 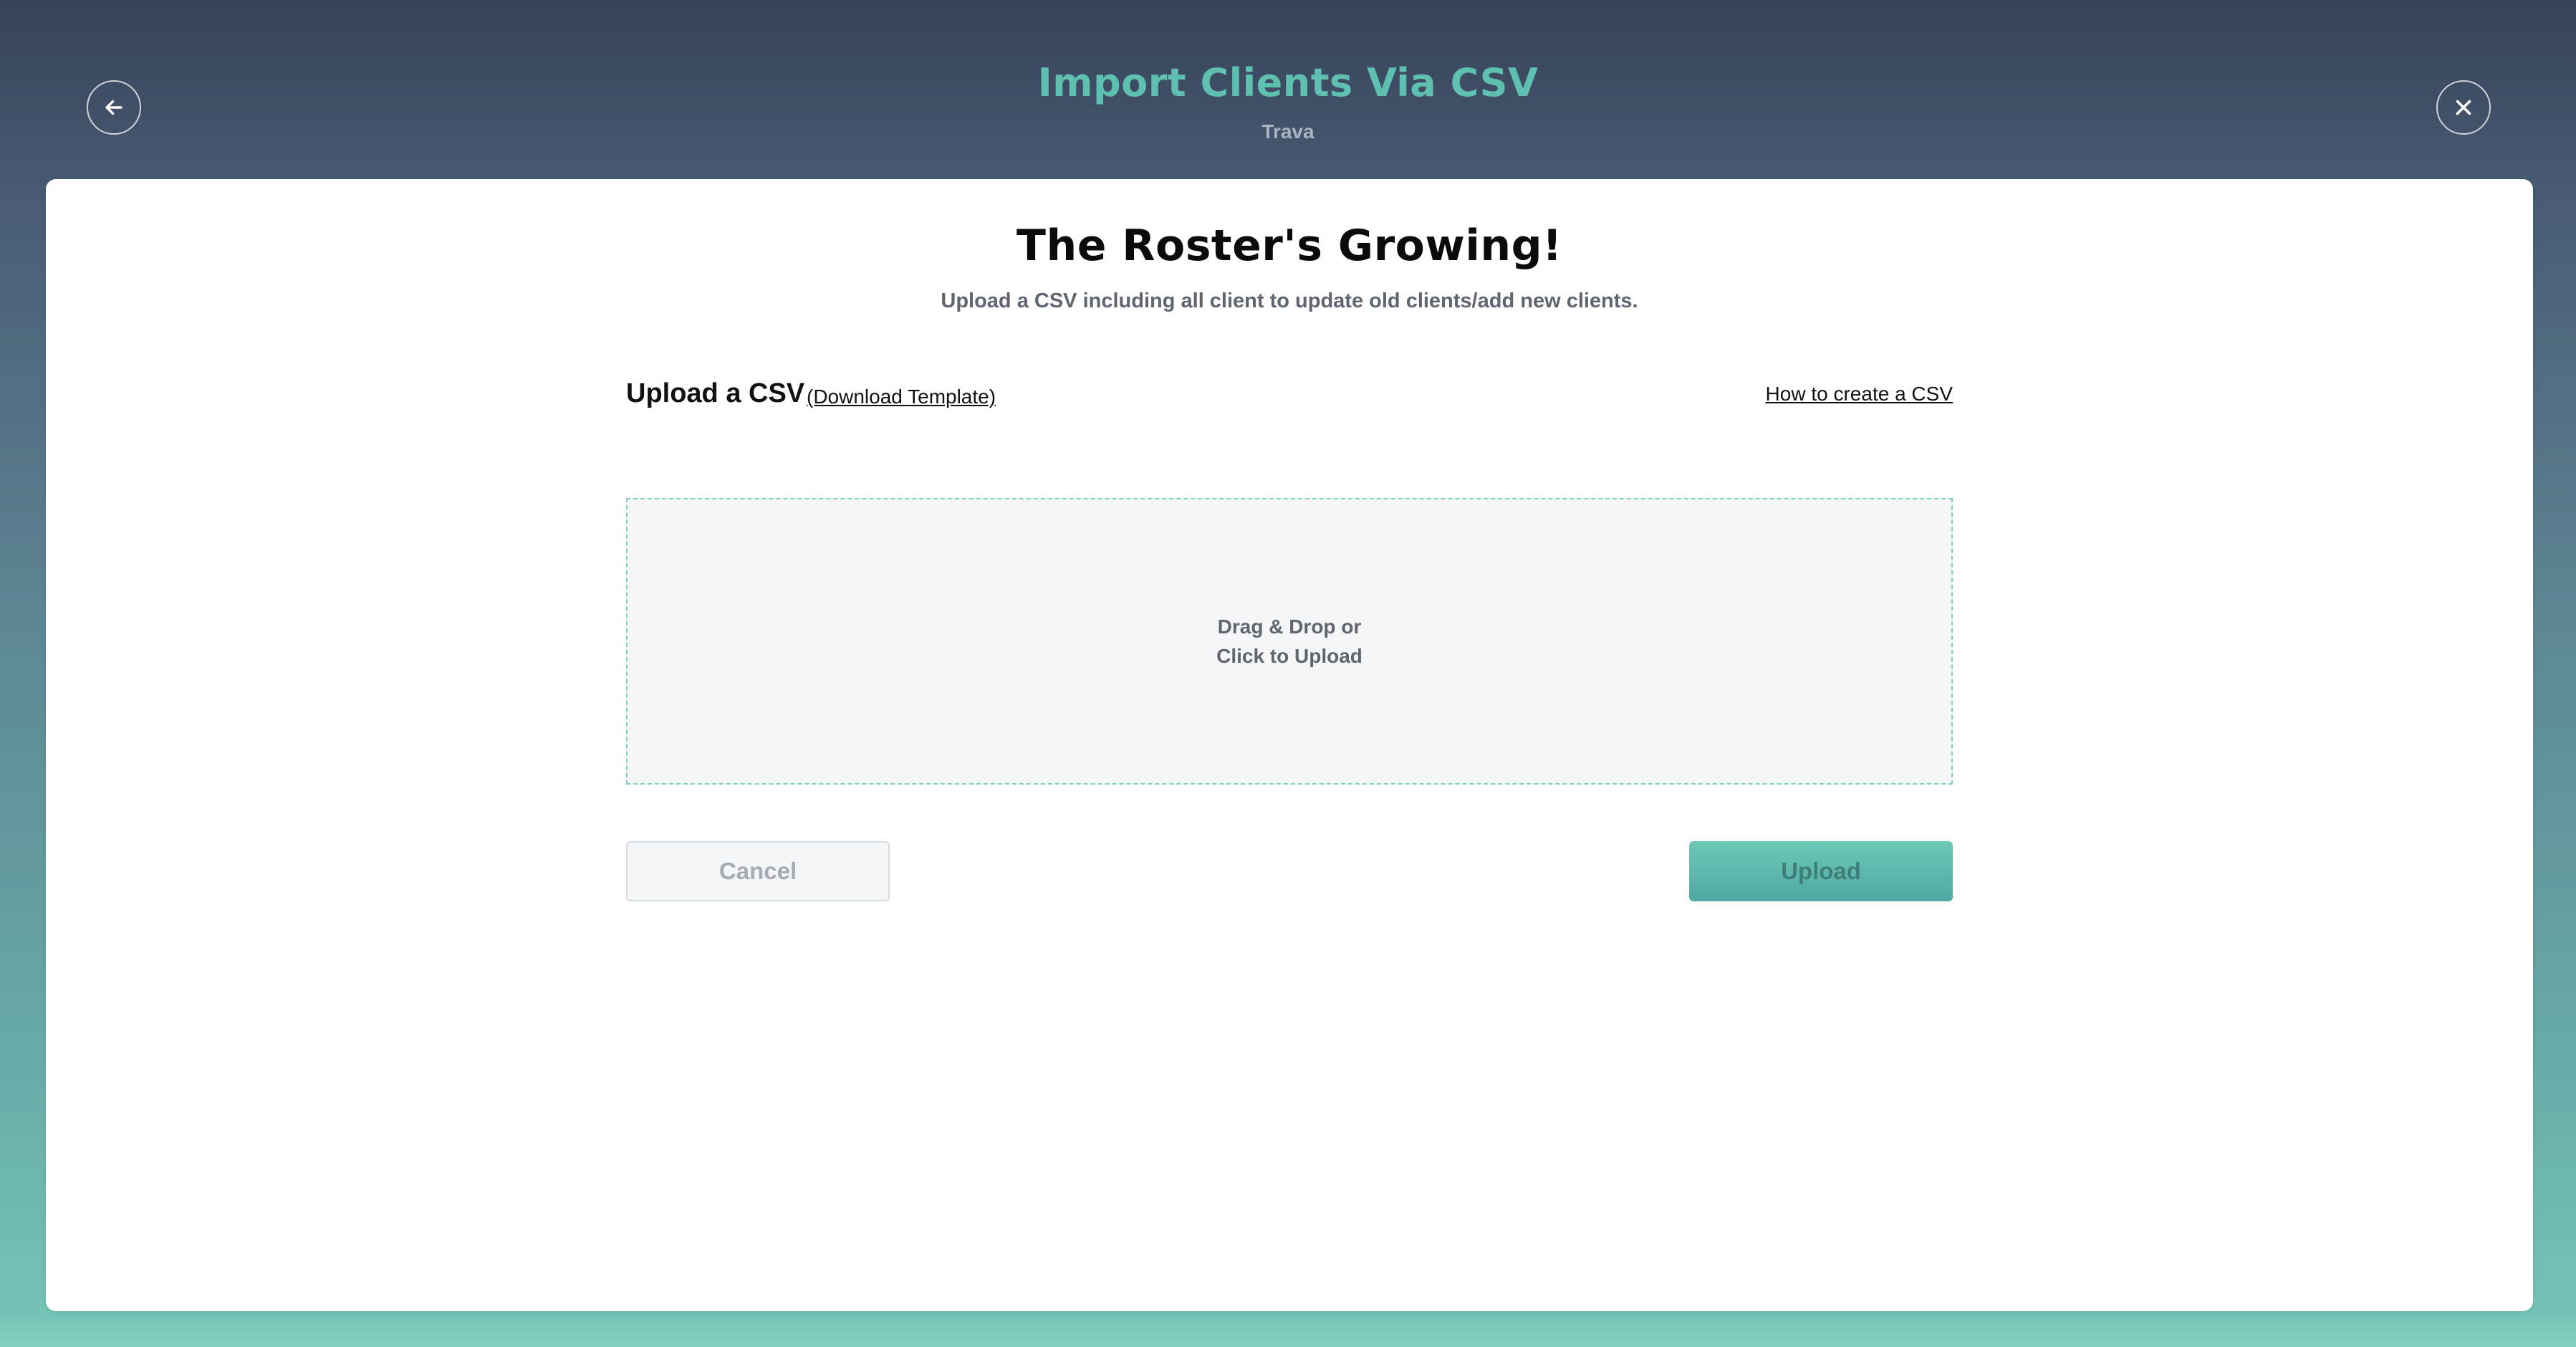 I want to click on cancel-button: Cancel, so click(x=758, y=871).